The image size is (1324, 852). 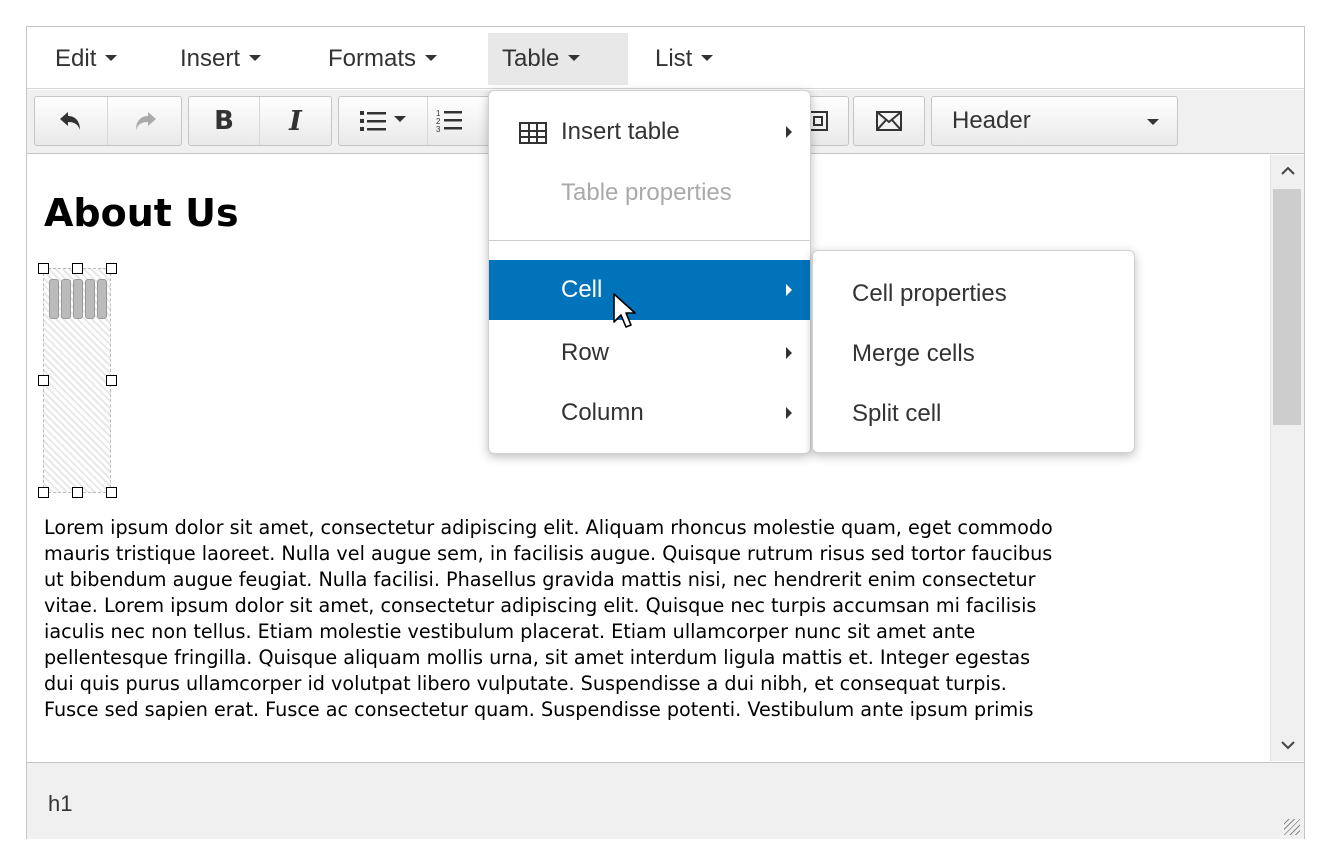 I want to click on menu-item-insert-table: Insert table, so click(x=649, y=132).